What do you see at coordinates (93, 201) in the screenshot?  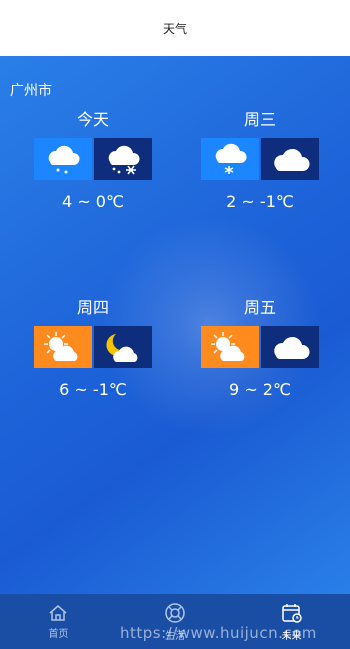 I see `temperature-range: 4 ~ 0℃` at bounding box center [93, 201].